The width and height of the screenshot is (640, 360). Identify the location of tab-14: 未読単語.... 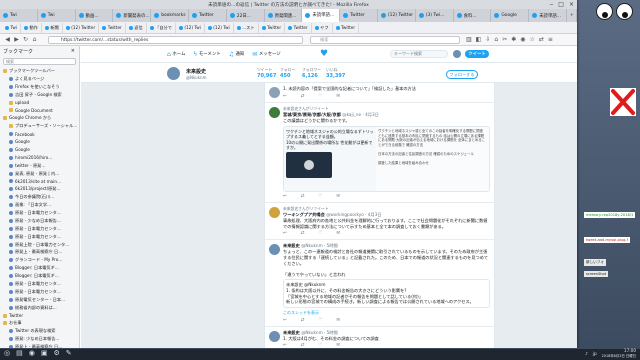
(548, 15).